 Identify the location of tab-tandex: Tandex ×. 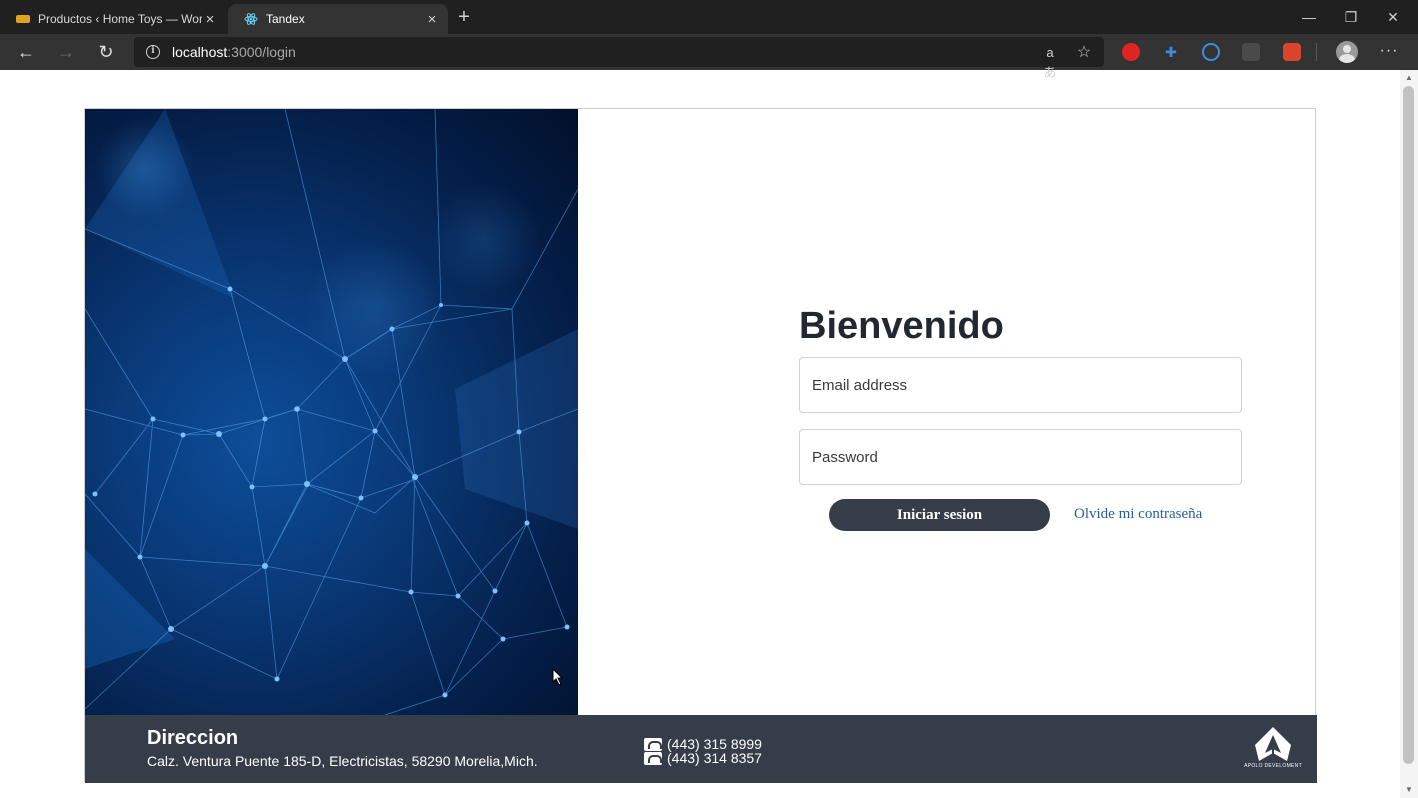
(338, 19).